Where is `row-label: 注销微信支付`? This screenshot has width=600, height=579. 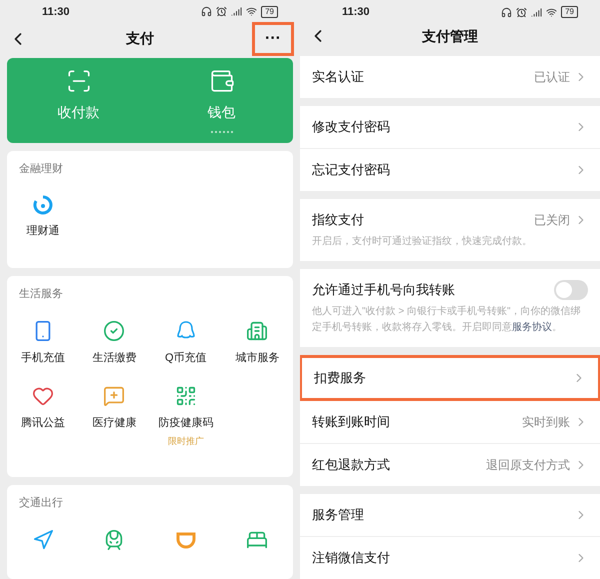
row-label: 注销微信支付 is located at coordinates (351, 558).